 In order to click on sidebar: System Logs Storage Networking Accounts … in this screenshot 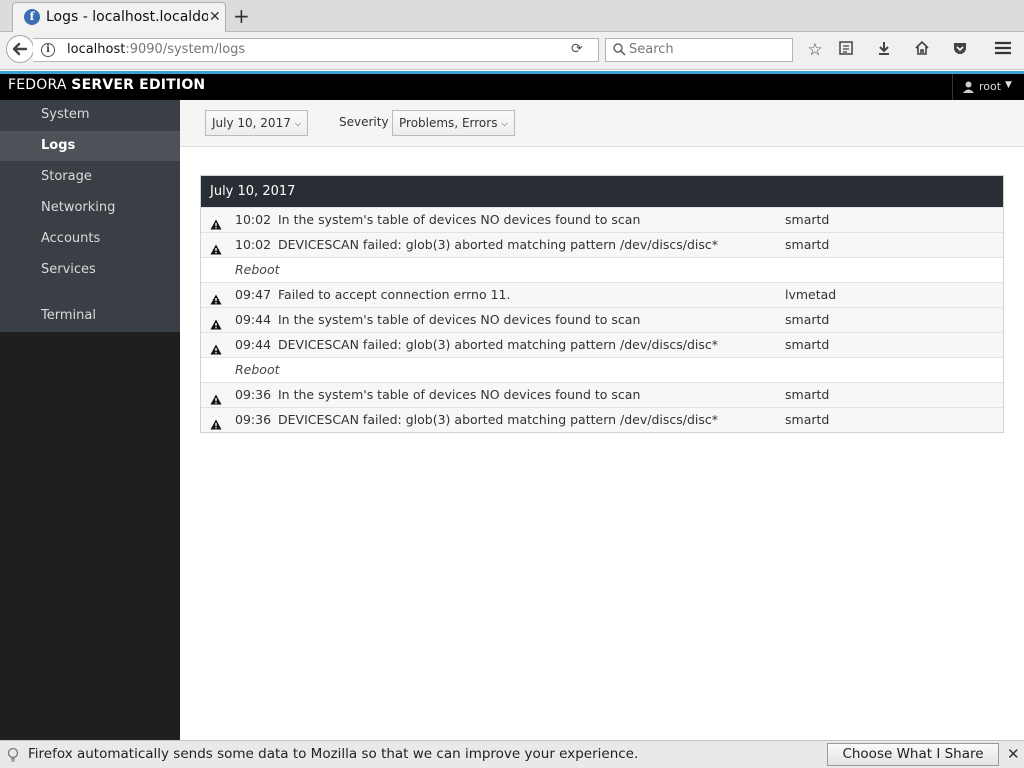, I will do `click(90, 420)`.